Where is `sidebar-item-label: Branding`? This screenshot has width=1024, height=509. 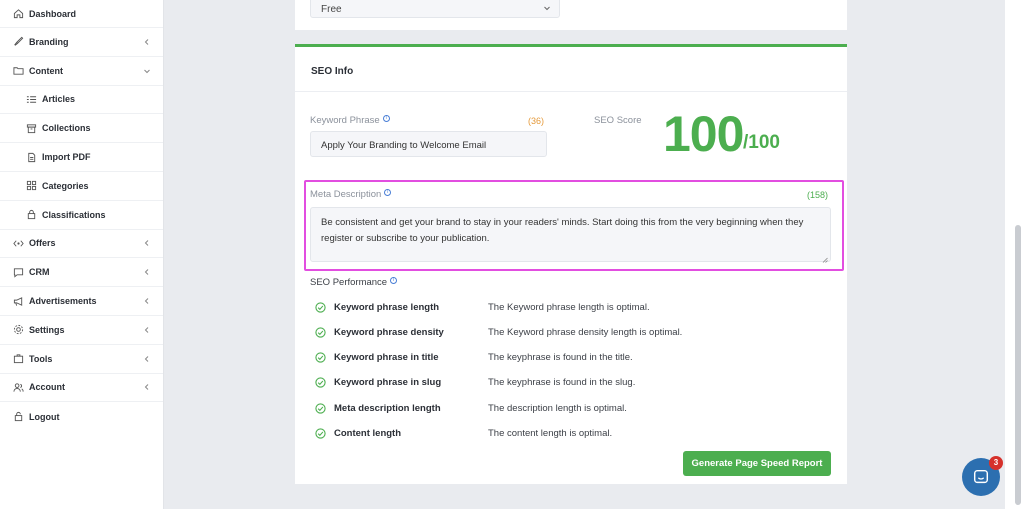 sidebar-item-label: Branding is located at coordinates (49, 41).